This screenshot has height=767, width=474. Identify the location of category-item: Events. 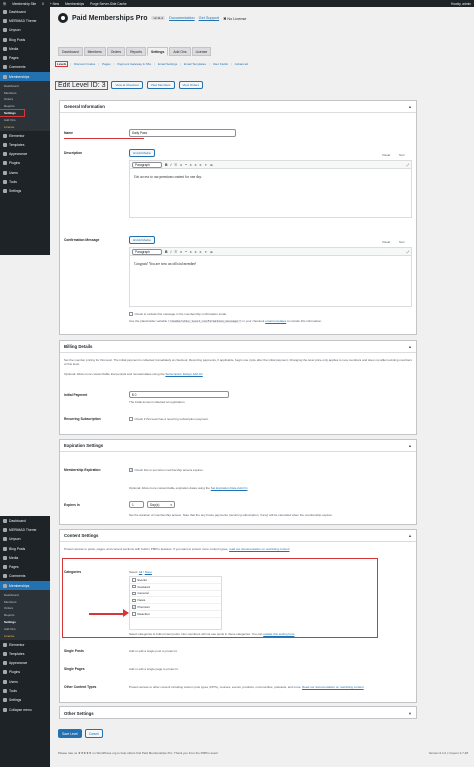
(175, 580).